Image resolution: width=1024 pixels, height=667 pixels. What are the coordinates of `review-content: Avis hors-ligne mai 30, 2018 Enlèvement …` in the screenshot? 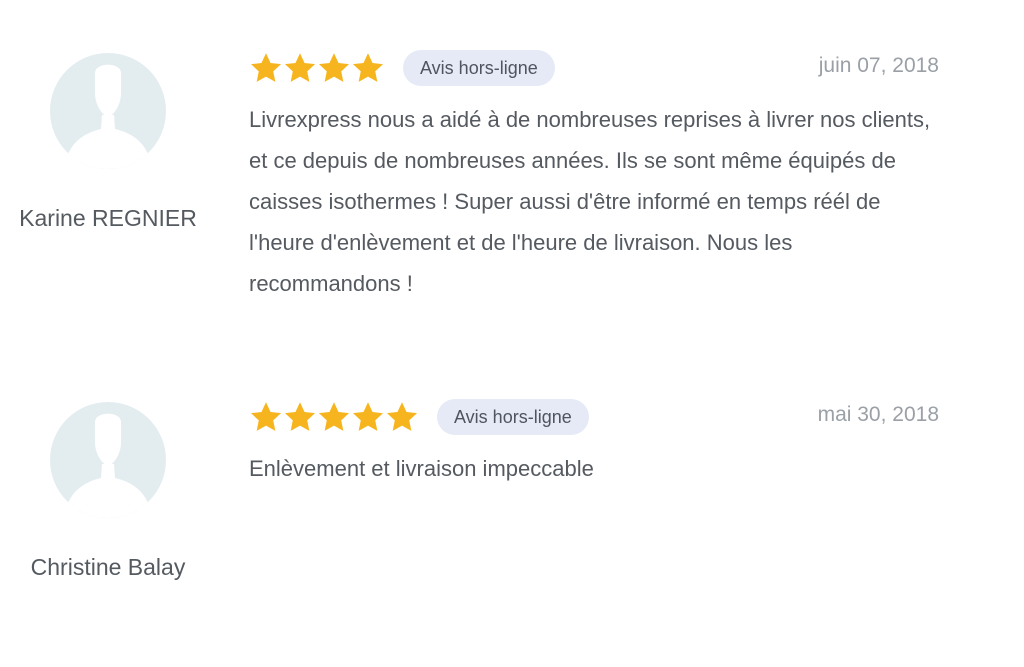 It's located at (594, 443).